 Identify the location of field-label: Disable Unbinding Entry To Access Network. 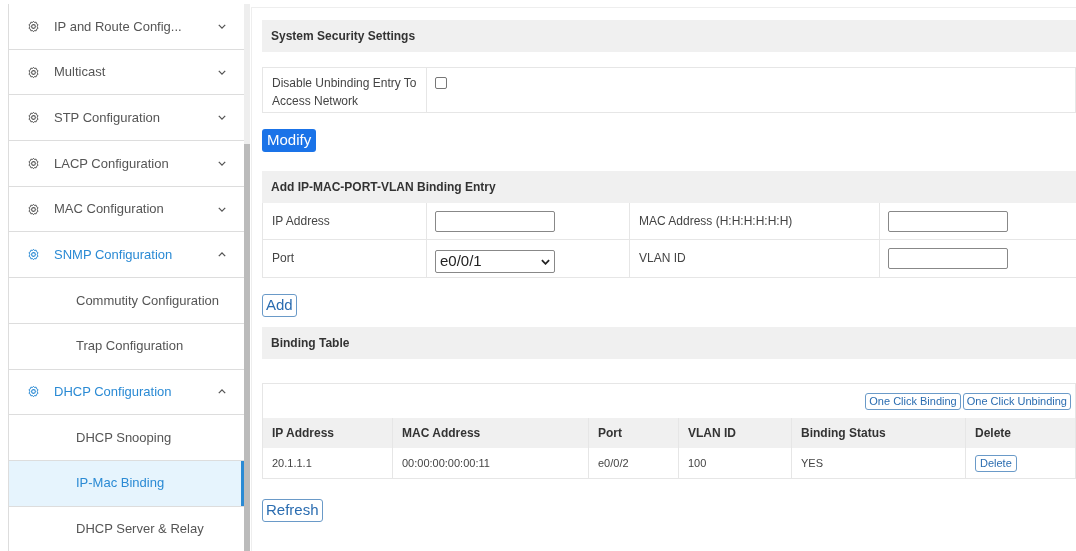
(344, 92).